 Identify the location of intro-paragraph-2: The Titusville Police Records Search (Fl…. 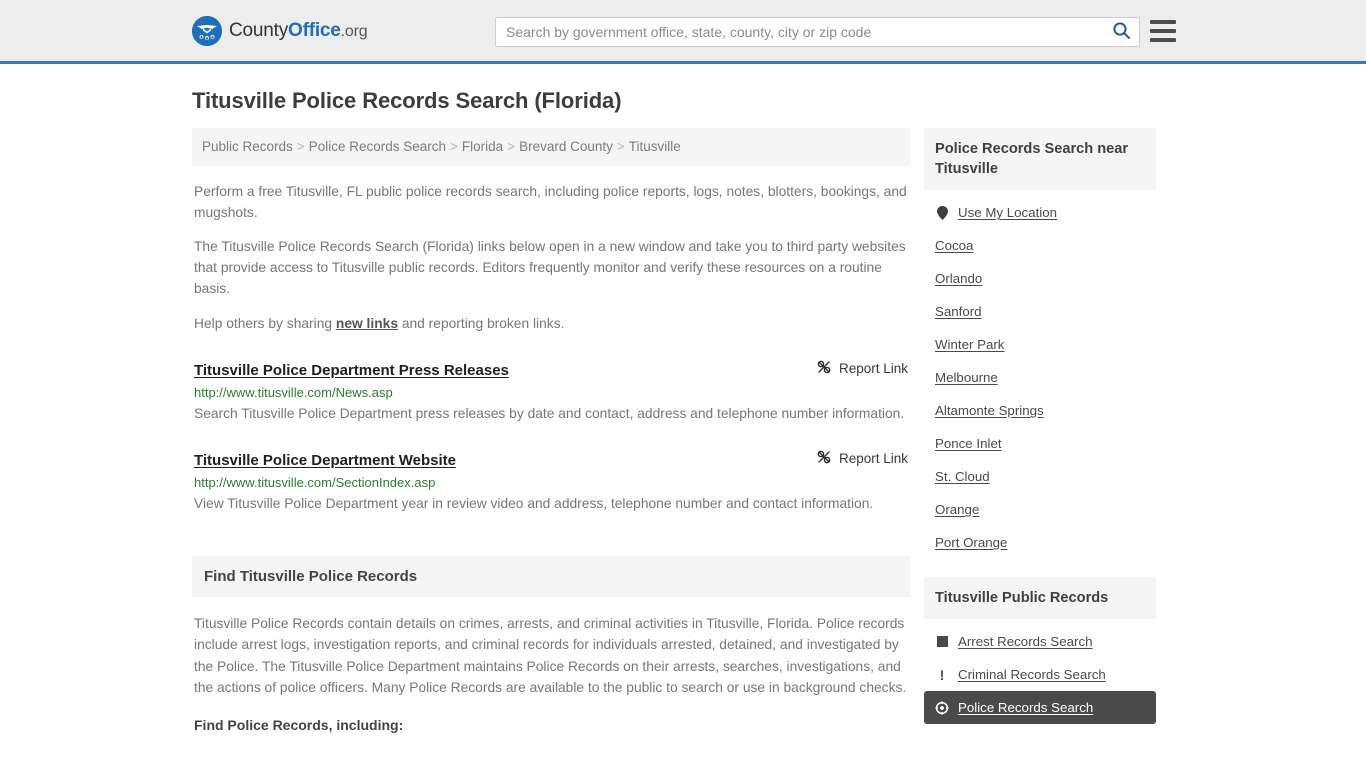
(550, 268).